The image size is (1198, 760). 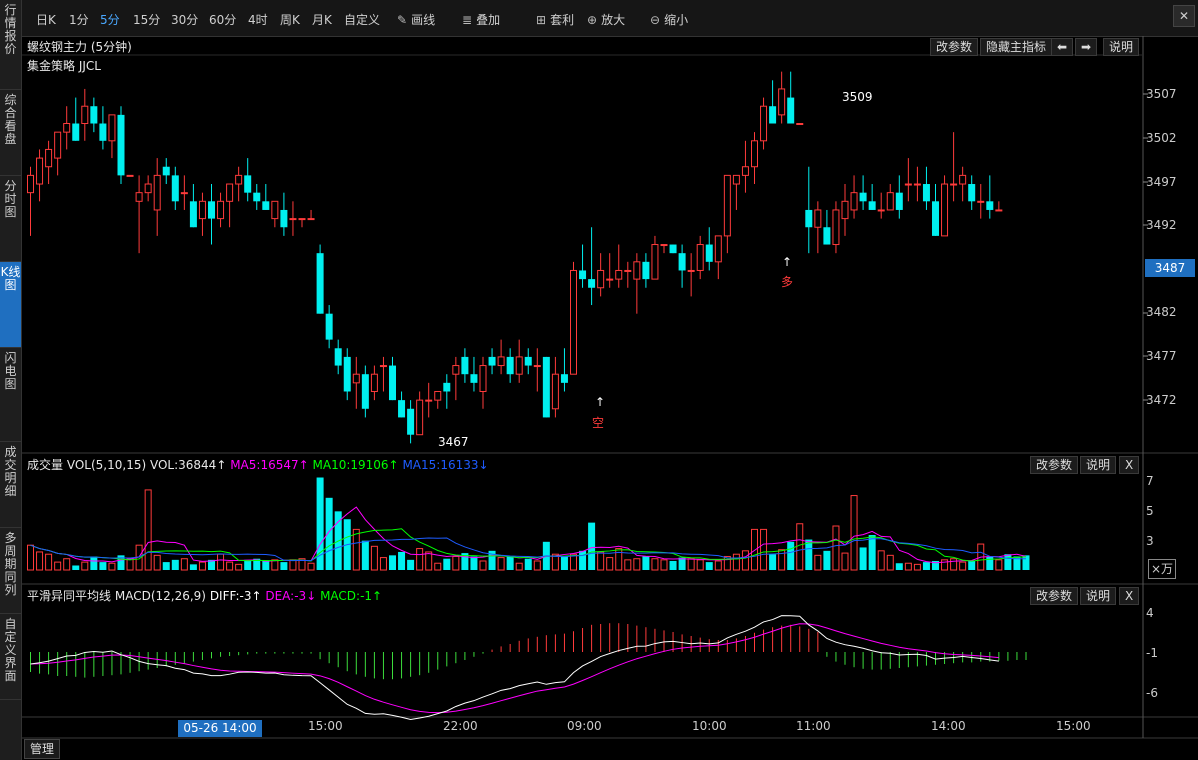 I want to click on arrow-left-icon: ⬅, so click(x=1062, y=47).